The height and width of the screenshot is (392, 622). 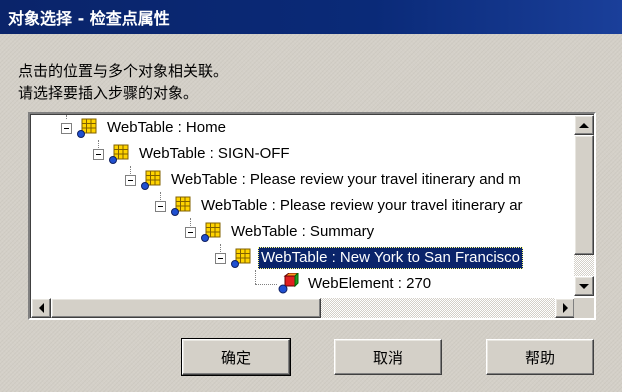 What do you see at coordinates (123, 71) in the screenshot?
I see `instruction-line-1: 点击的位置与多个对象相关联。` at bounding box center [123, 71].